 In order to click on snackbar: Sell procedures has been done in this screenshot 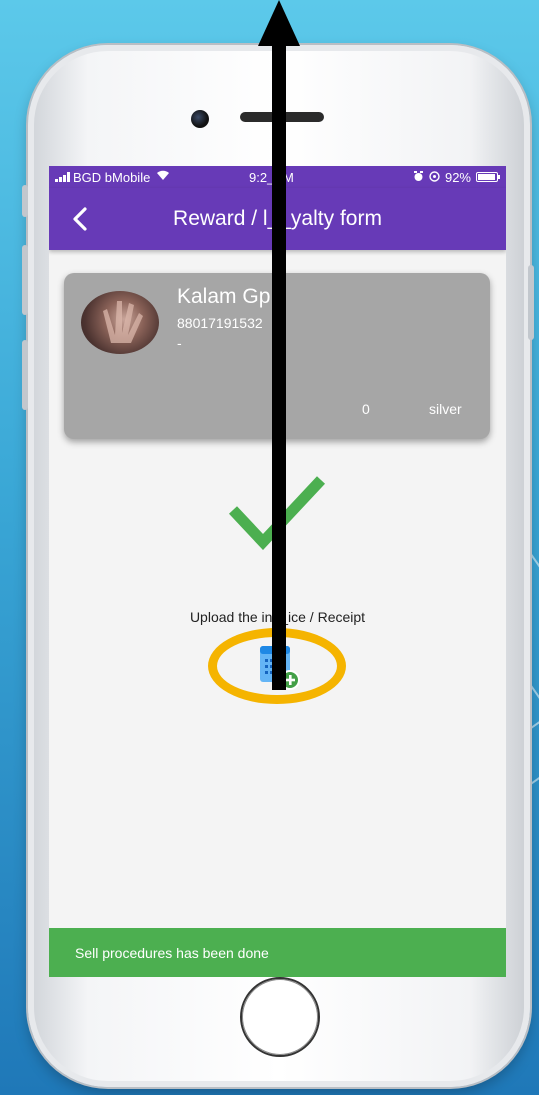, I will do `click(277, 952)`.